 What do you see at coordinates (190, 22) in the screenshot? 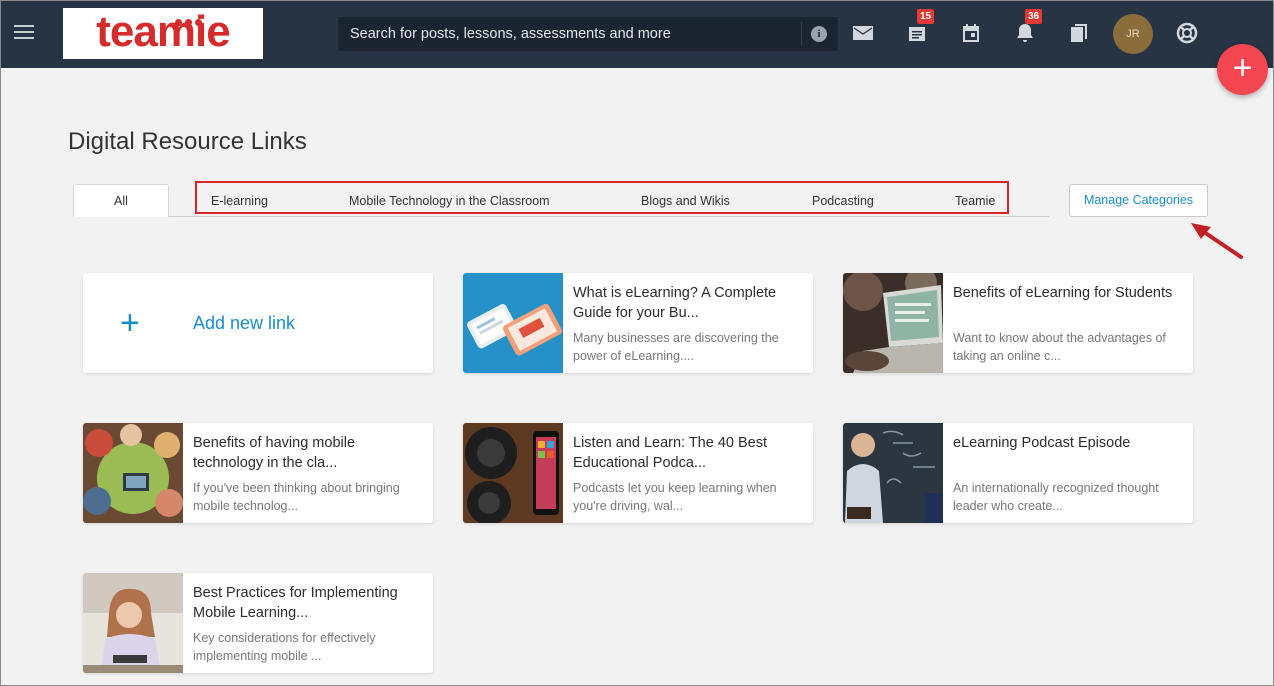
I see `logo-dots` at bounding box center [190, 22].